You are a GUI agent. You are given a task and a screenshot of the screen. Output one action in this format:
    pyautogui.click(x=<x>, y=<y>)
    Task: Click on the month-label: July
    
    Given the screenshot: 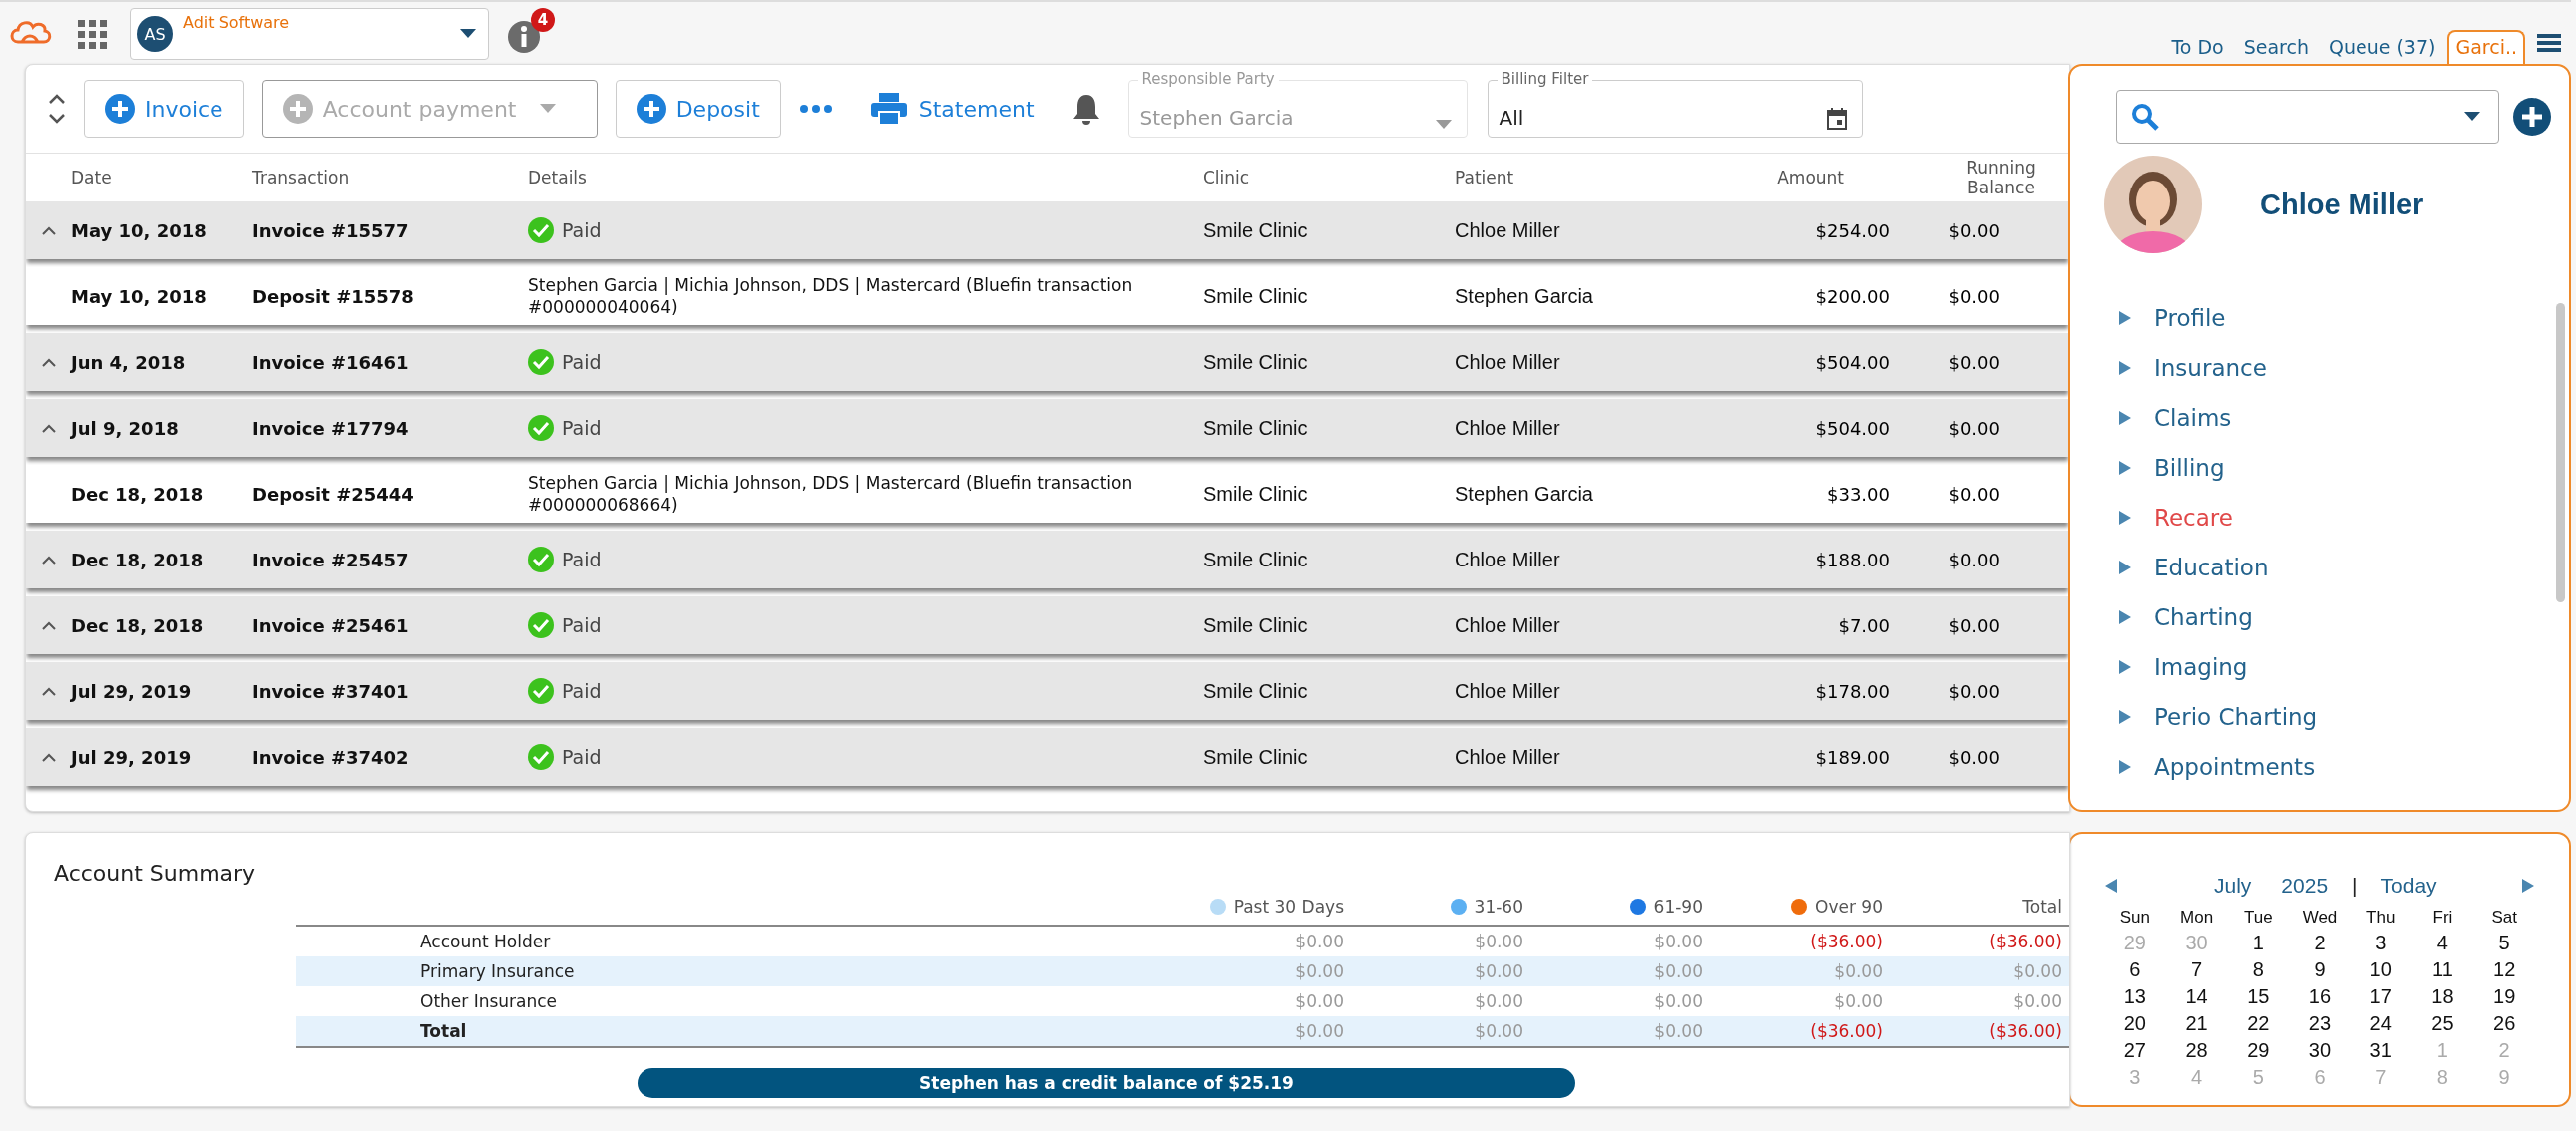 What is the action you would take?
    pyautogui.click(x=2233, y=886)
    